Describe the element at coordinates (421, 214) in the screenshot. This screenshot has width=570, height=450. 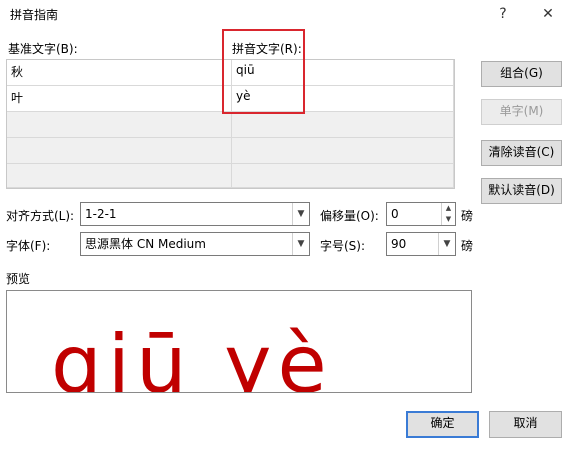
I see `offset-spinner: 0 ▲ ▼` at that location.